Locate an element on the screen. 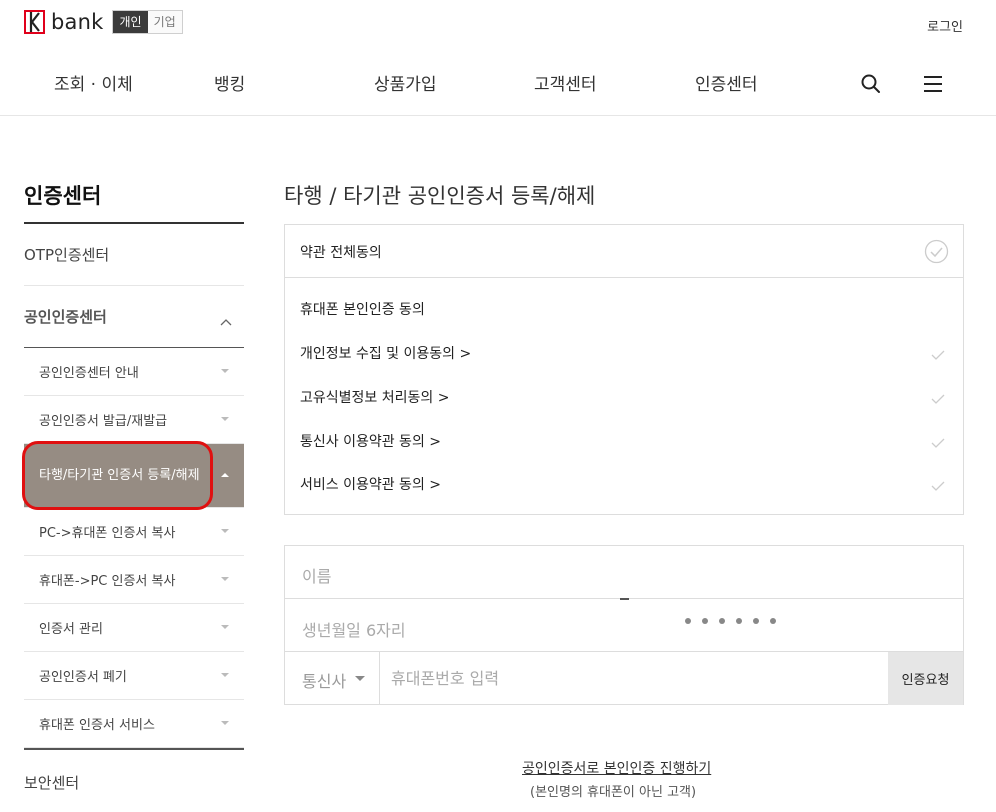 This screenshot has width=996, height=812. sub-item-label: 공인인증서 발급/재발급 is located at coordinates (103, 421).